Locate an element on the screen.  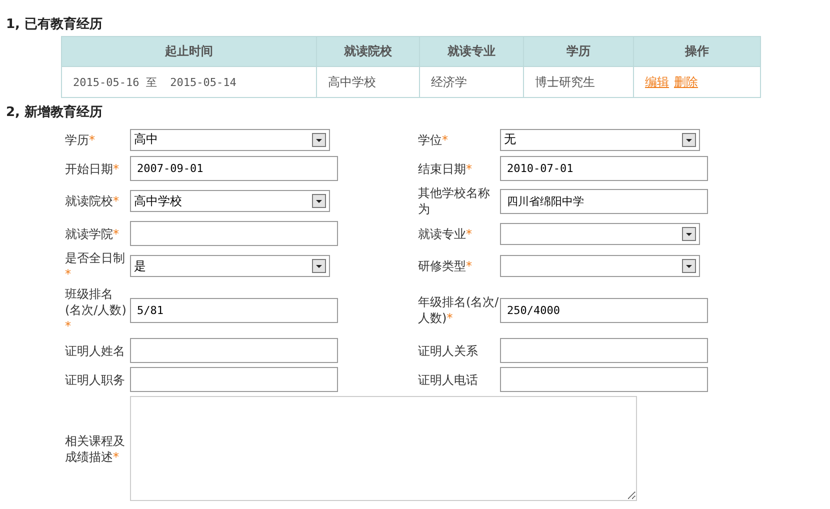
field-label: 学历* is located at coordinates (80, 140).